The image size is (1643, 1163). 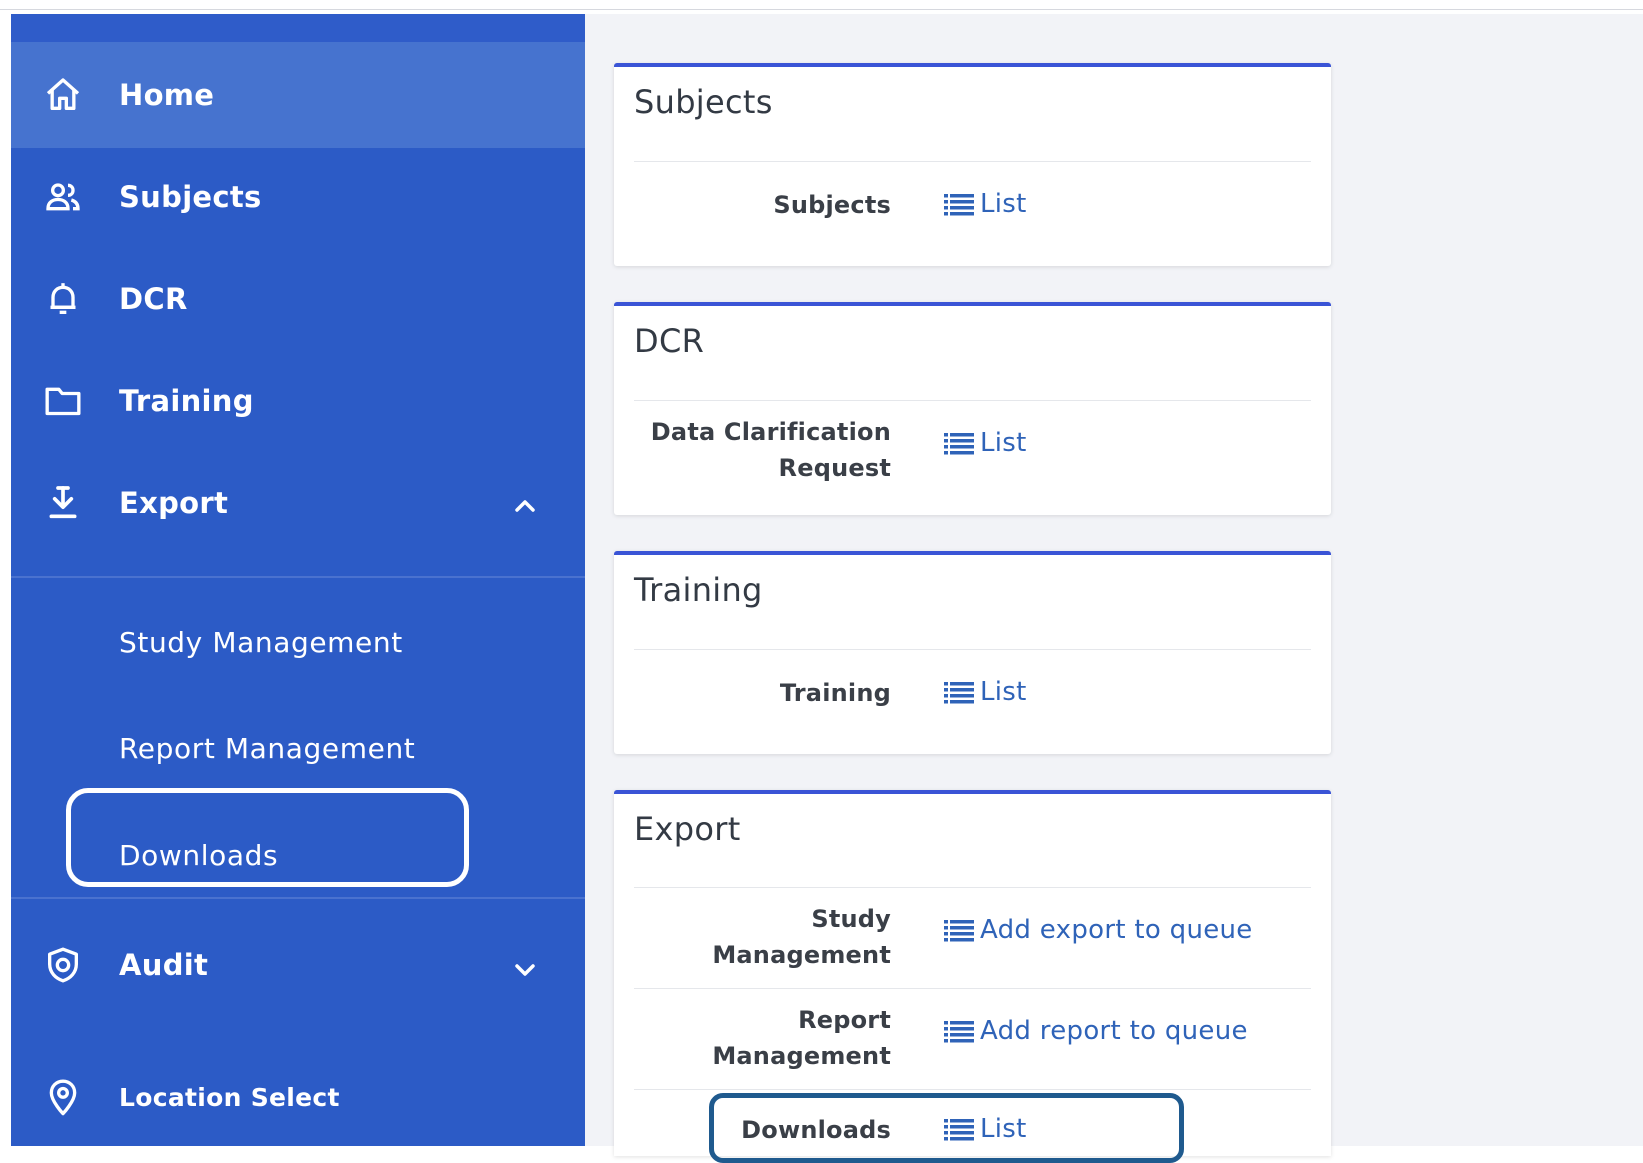 What do you see at coordinates (153, 299) in the screenshot?
I see `sidebar-item-label: DCR` at bounding box center [153, 299].